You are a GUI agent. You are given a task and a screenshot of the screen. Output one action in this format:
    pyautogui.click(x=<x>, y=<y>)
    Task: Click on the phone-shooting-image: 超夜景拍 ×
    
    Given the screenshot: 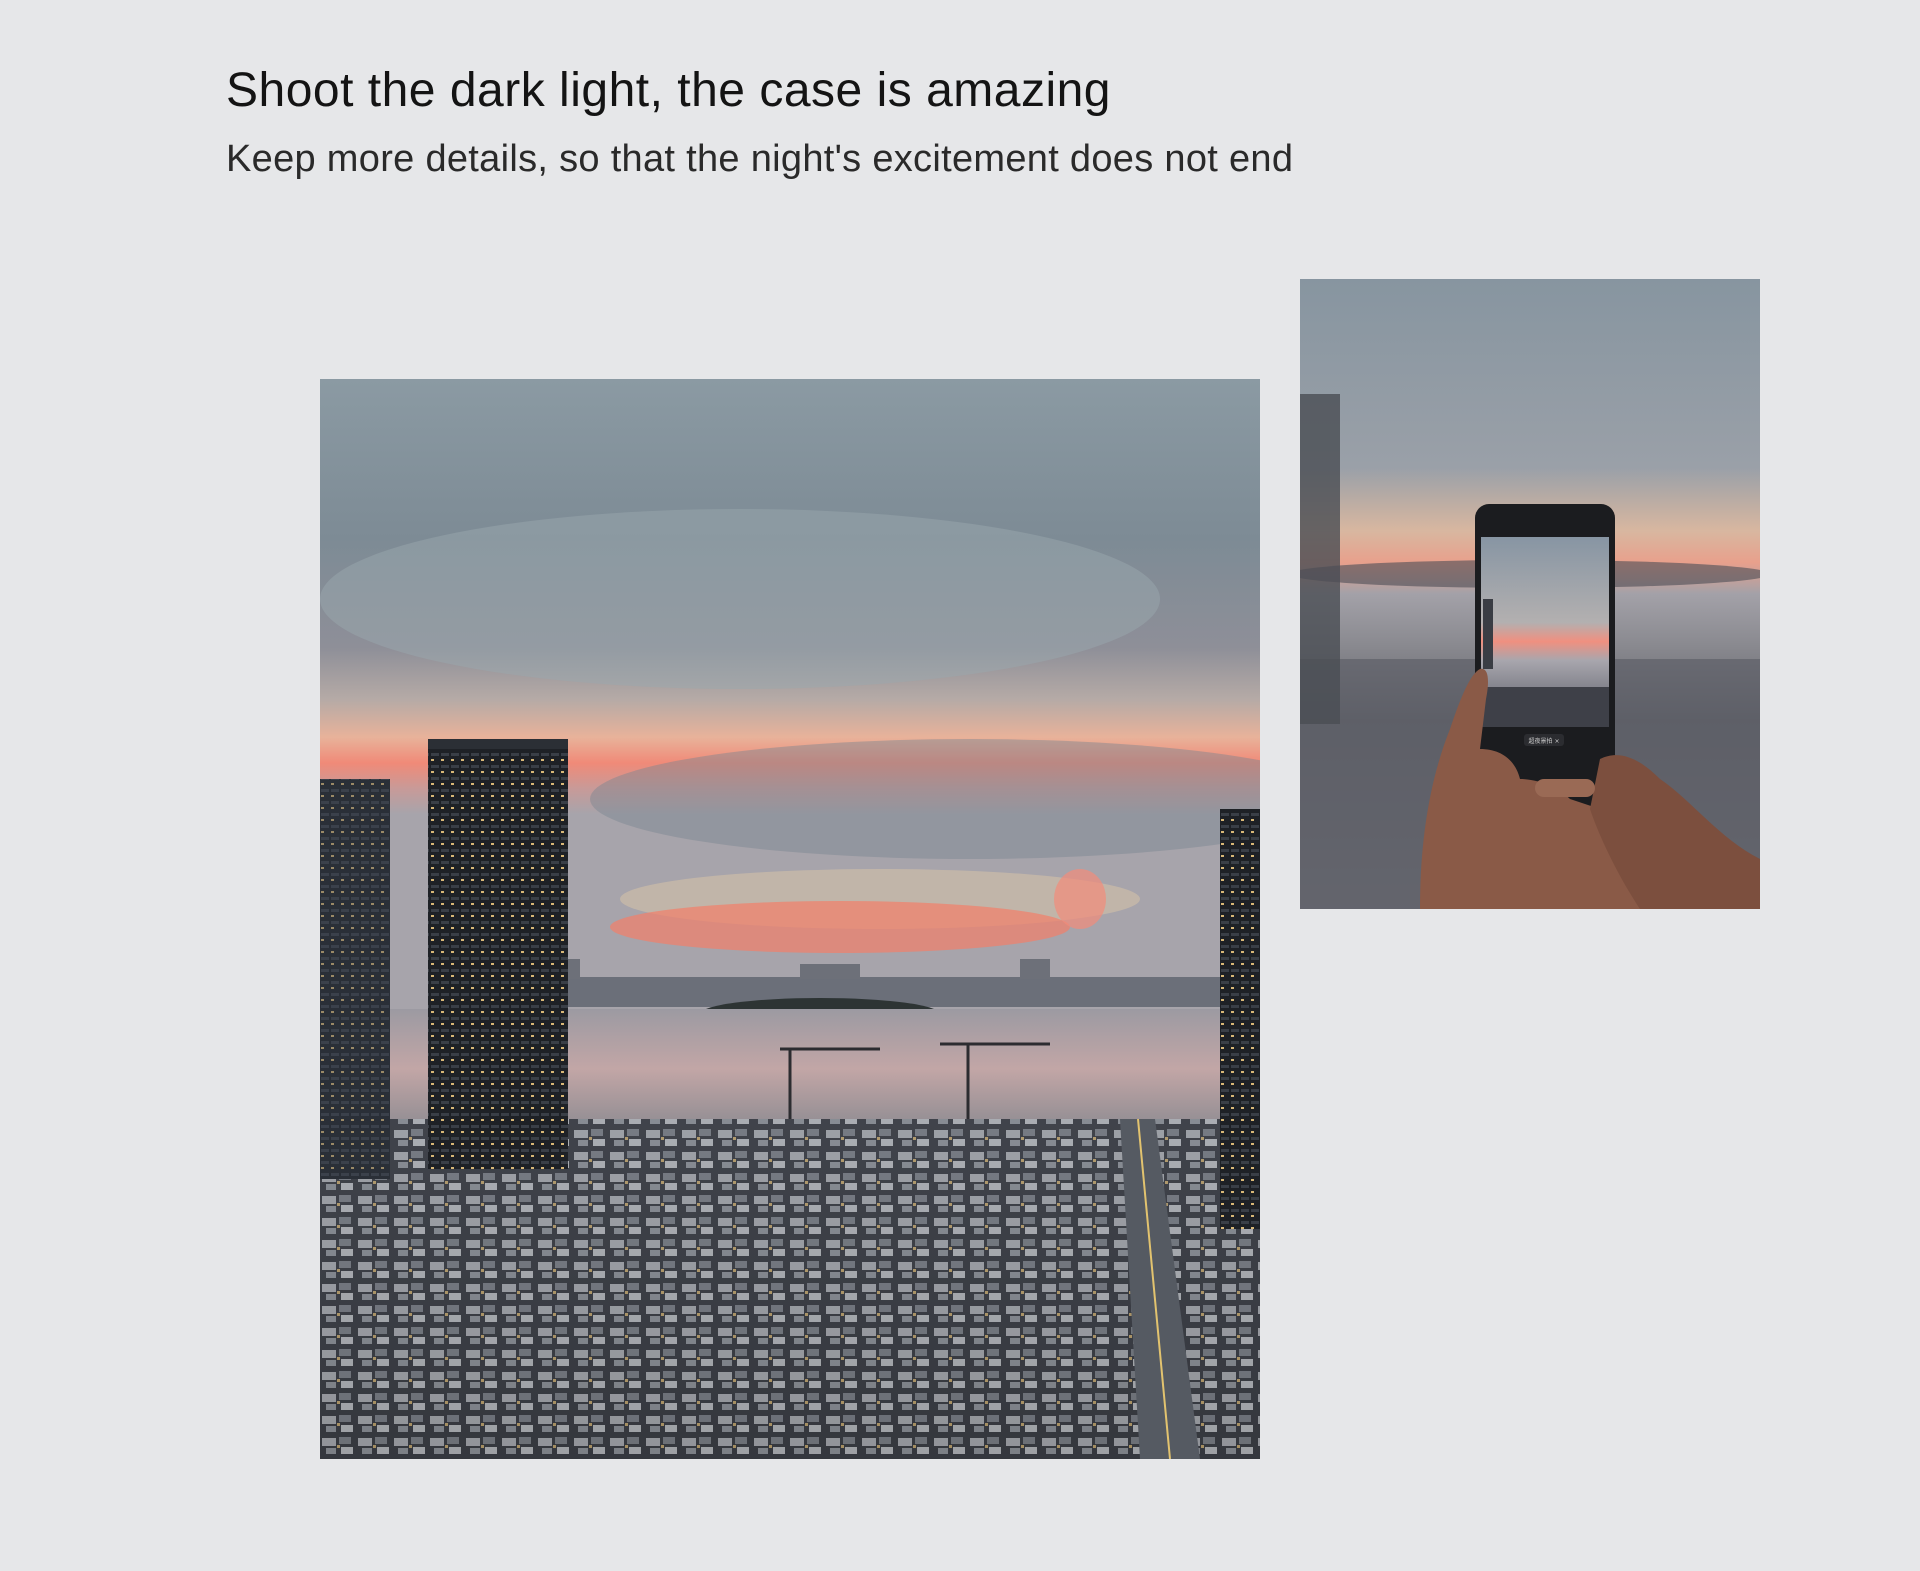 What is the action you would take?
    pyautogui.click(x=1530, y=594)
    